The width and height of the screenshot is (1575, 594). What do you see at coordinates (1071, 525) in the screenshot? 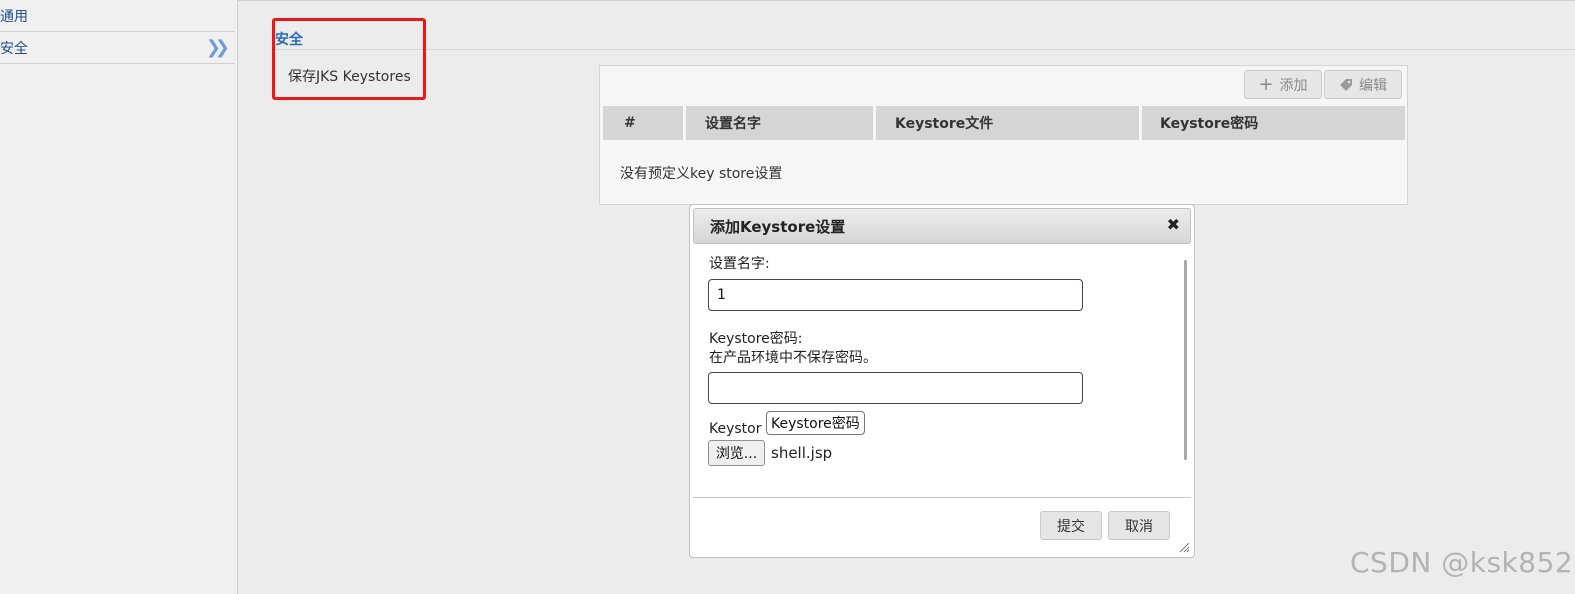
I see `submit-button: 提交` at bounding box center [1071, 525].